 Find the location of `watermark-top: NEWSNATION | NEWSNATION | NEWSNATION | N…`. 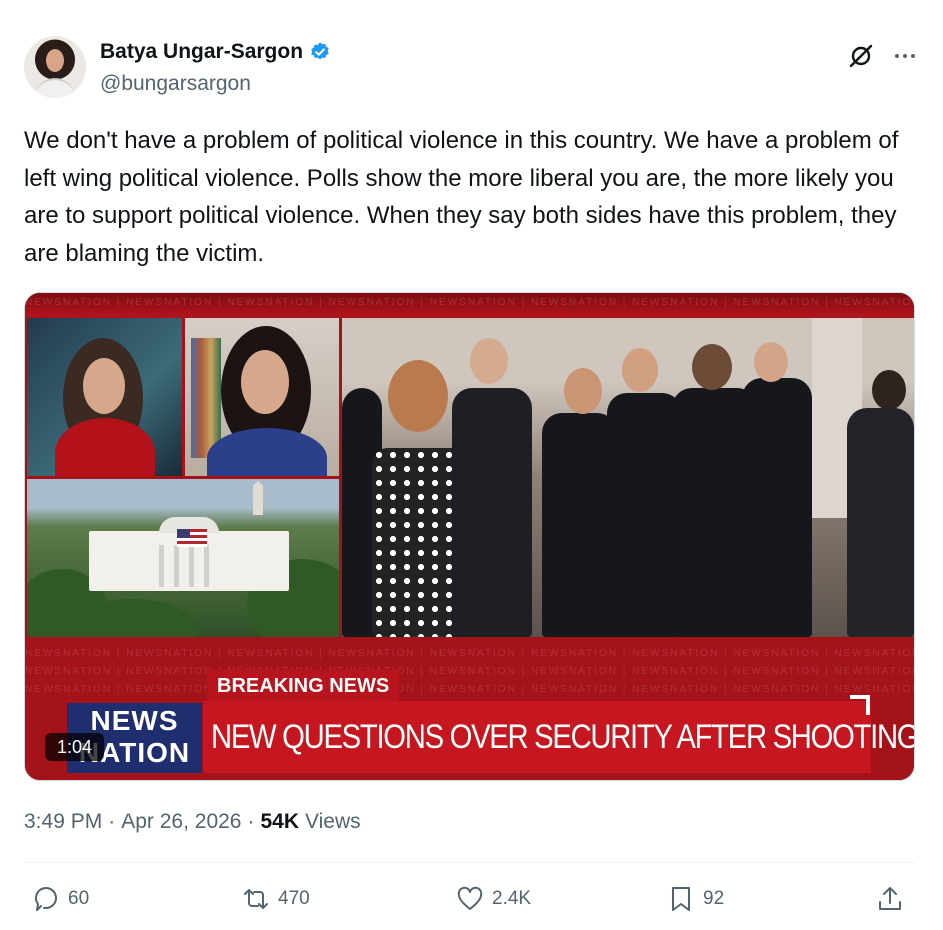

watermark-top: NEWSNATION | NEWSNATION | NEWSNATION | N… is located at coordinates (469, 302).